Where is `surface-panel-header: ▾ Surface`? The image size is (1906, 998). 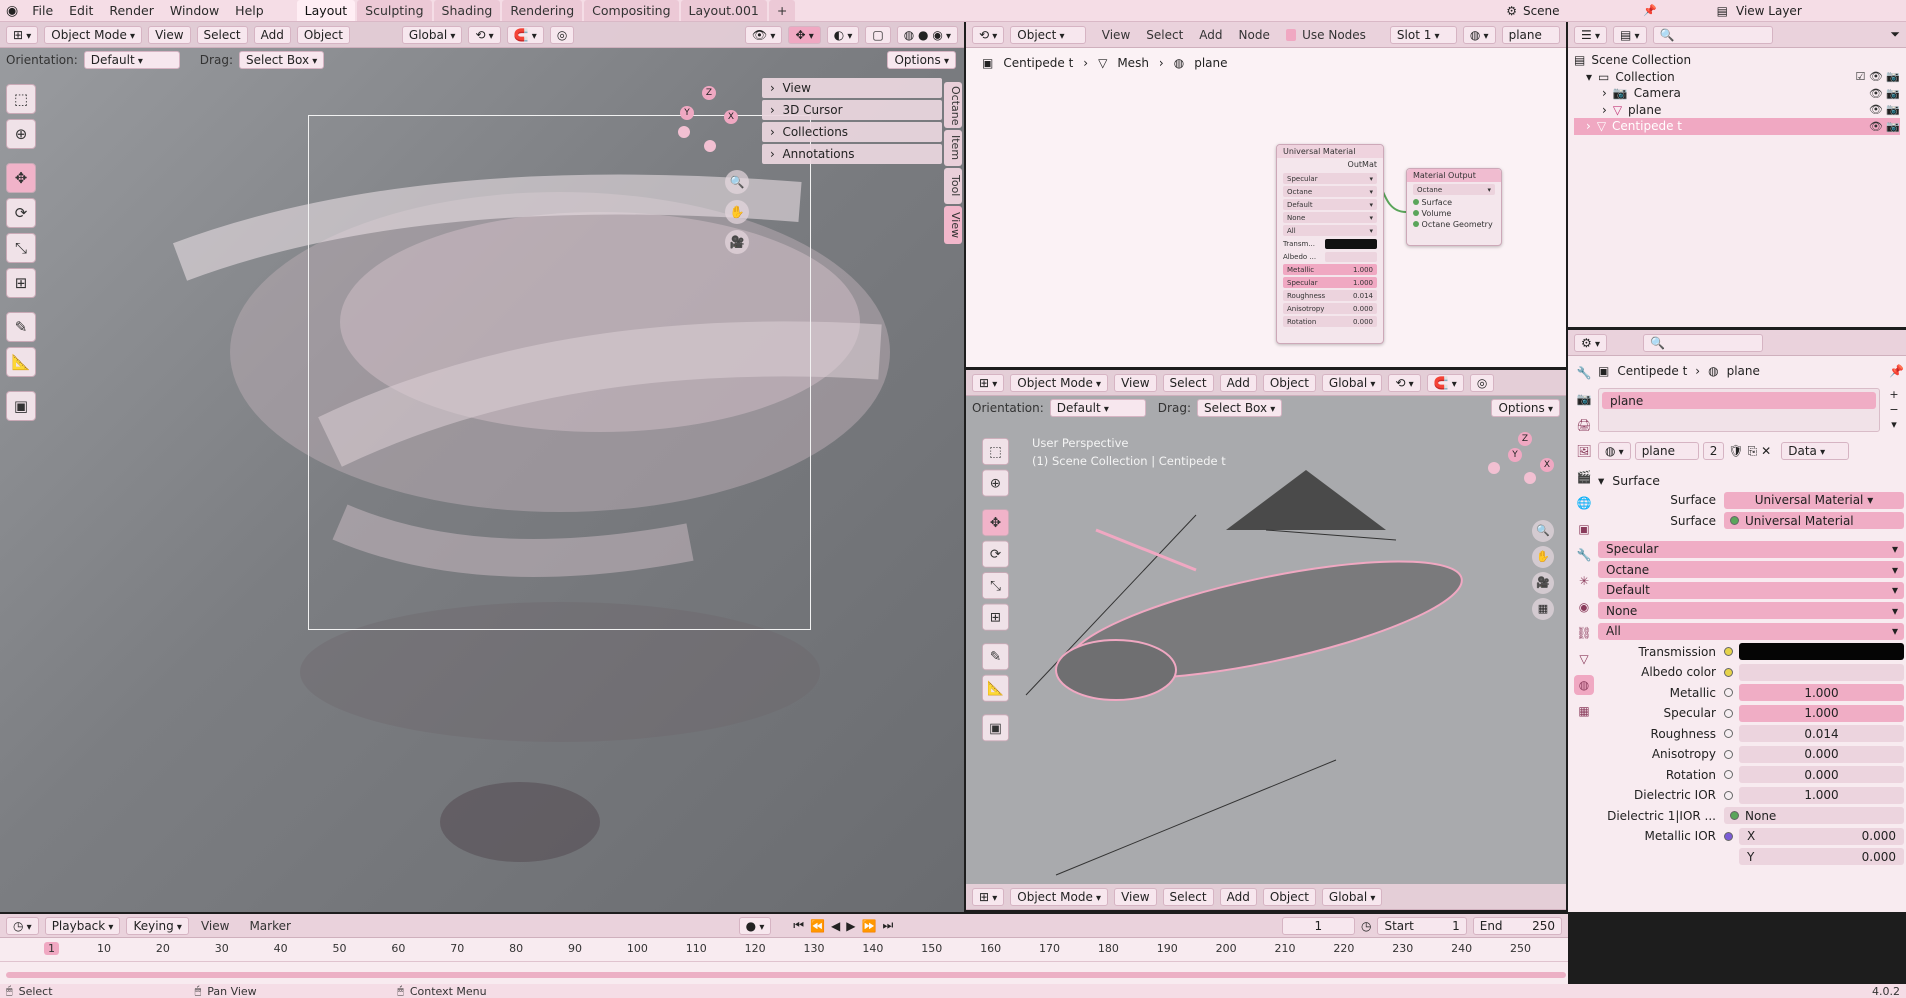 surface-panel-header: ▾ Surface is located at coordinates (1751, 480).